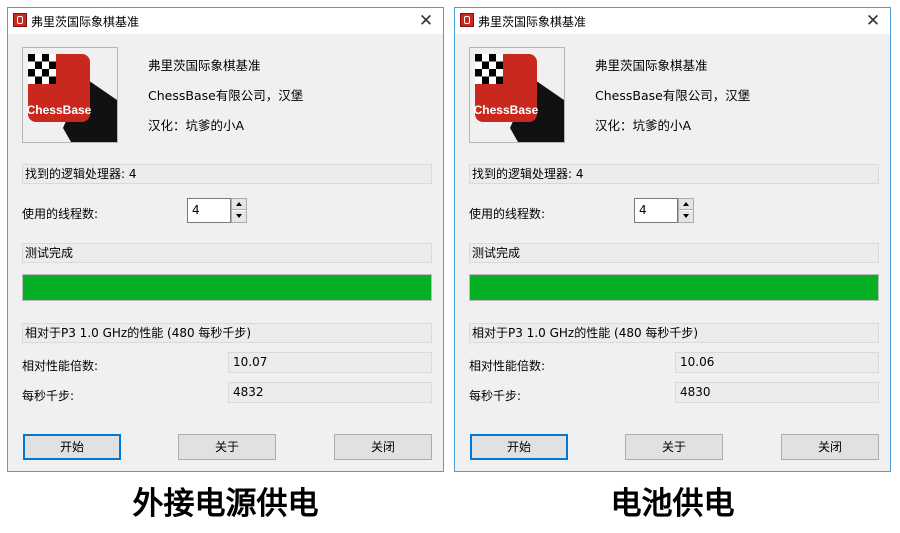  What do you see at coordinates (225, 504) in the screenshot?
I see `caption-external-power: 外接电源供电` at bounding box center [225, 504].